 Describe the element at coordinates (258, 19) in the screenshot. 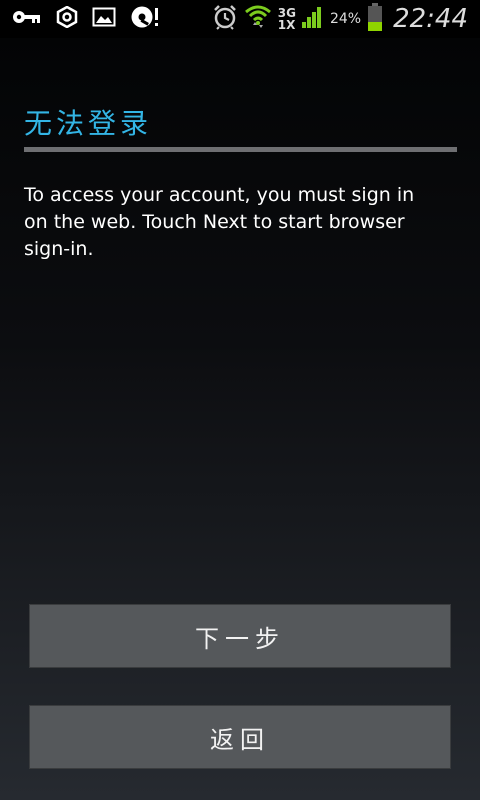

I see `wifi-icon` at that location.